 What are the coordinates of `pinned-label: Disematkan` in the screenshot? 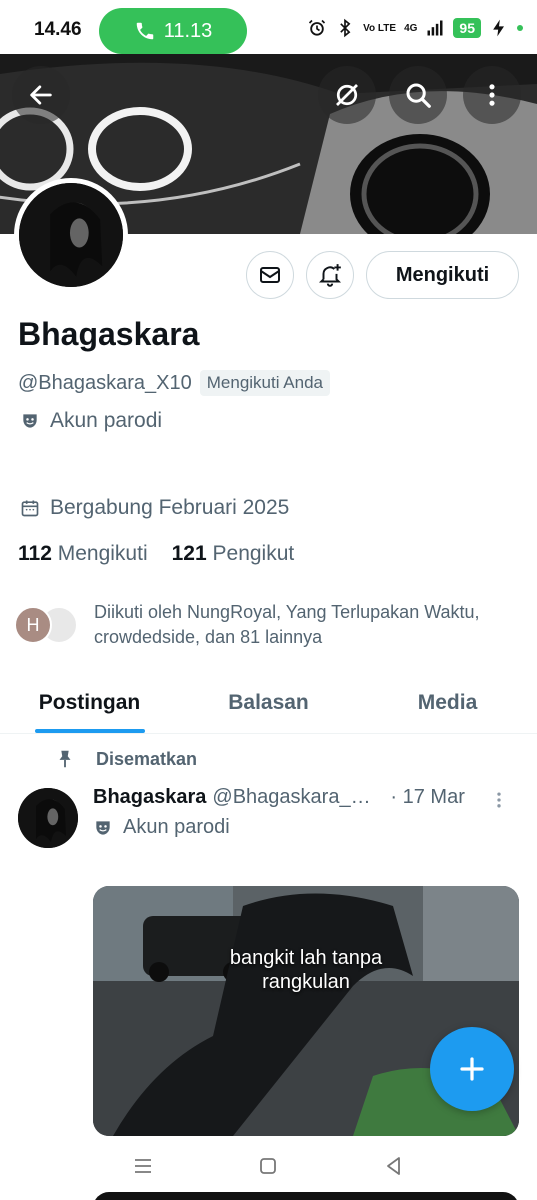 It's located at (147, 758).